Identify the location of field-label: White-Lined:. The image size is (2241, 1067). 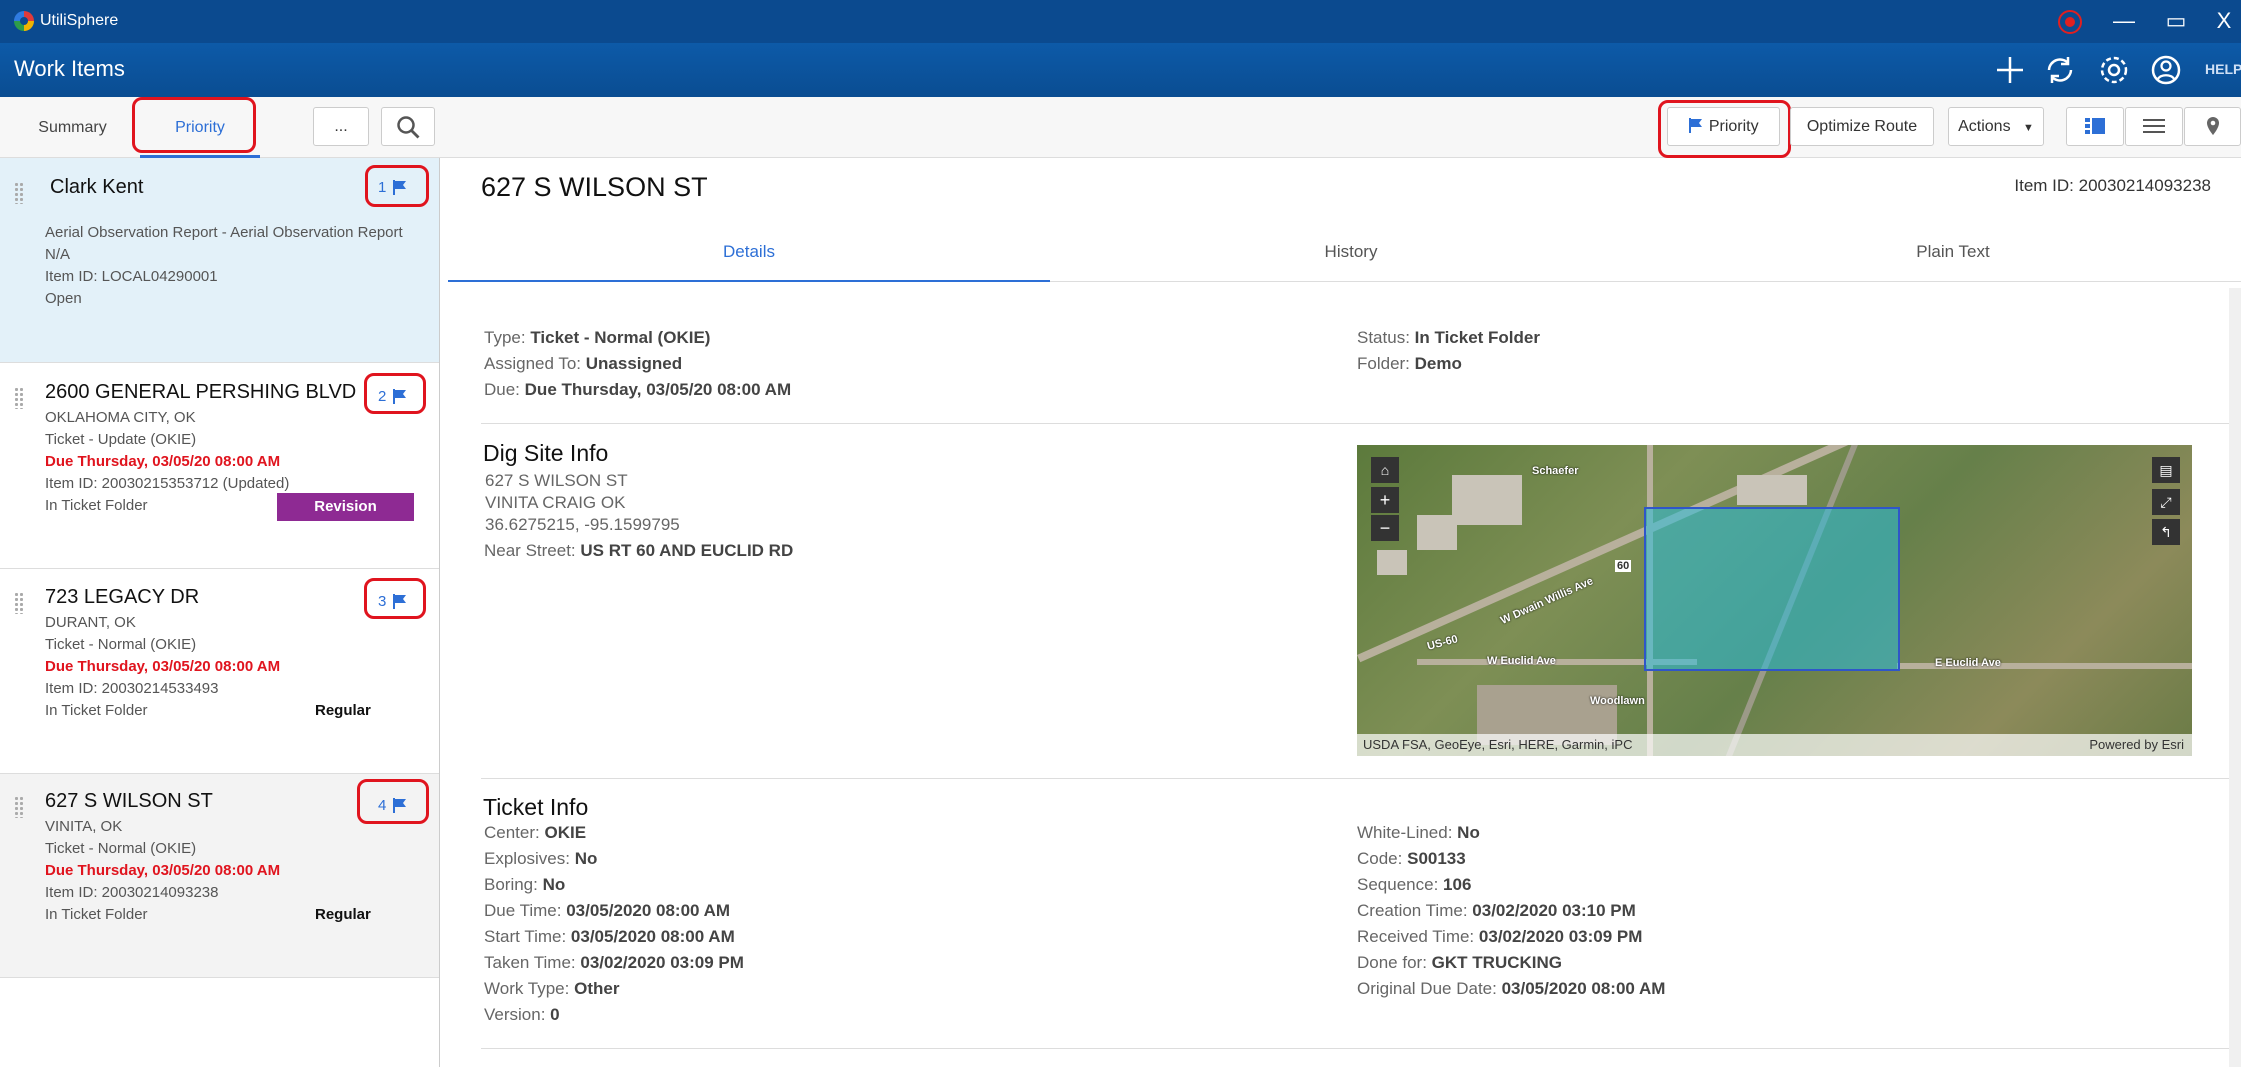
(1405, 832).